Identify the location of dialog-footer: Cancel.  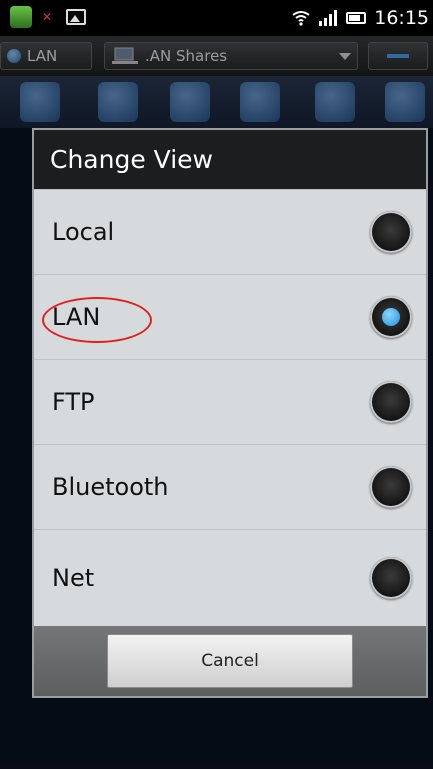
(230, 661).